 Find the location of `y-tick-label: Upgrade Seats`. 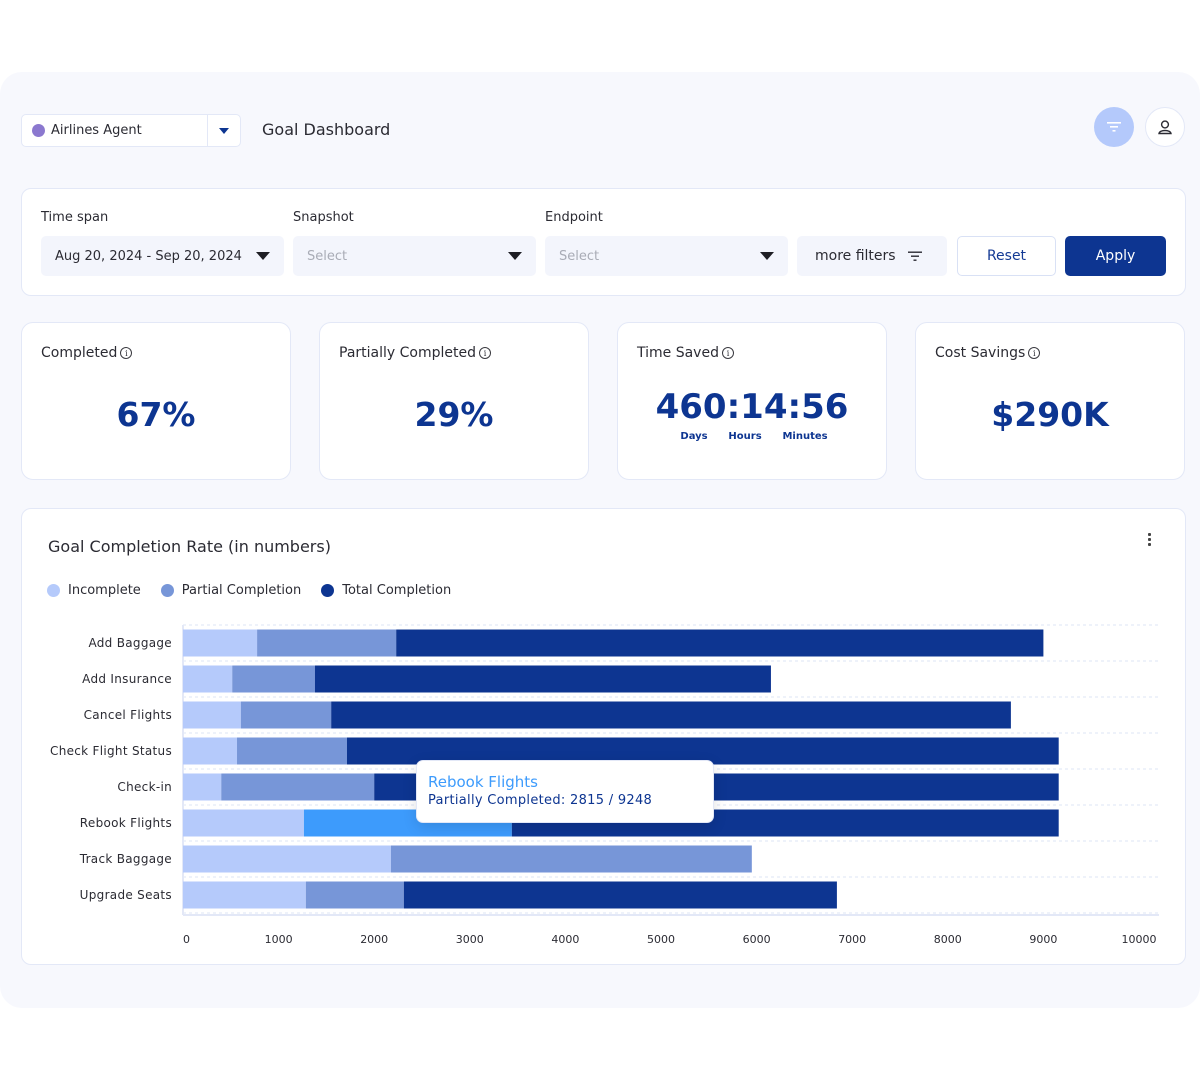

y-tick-label: Upgrade Seats is located at coordinates (126, 895).